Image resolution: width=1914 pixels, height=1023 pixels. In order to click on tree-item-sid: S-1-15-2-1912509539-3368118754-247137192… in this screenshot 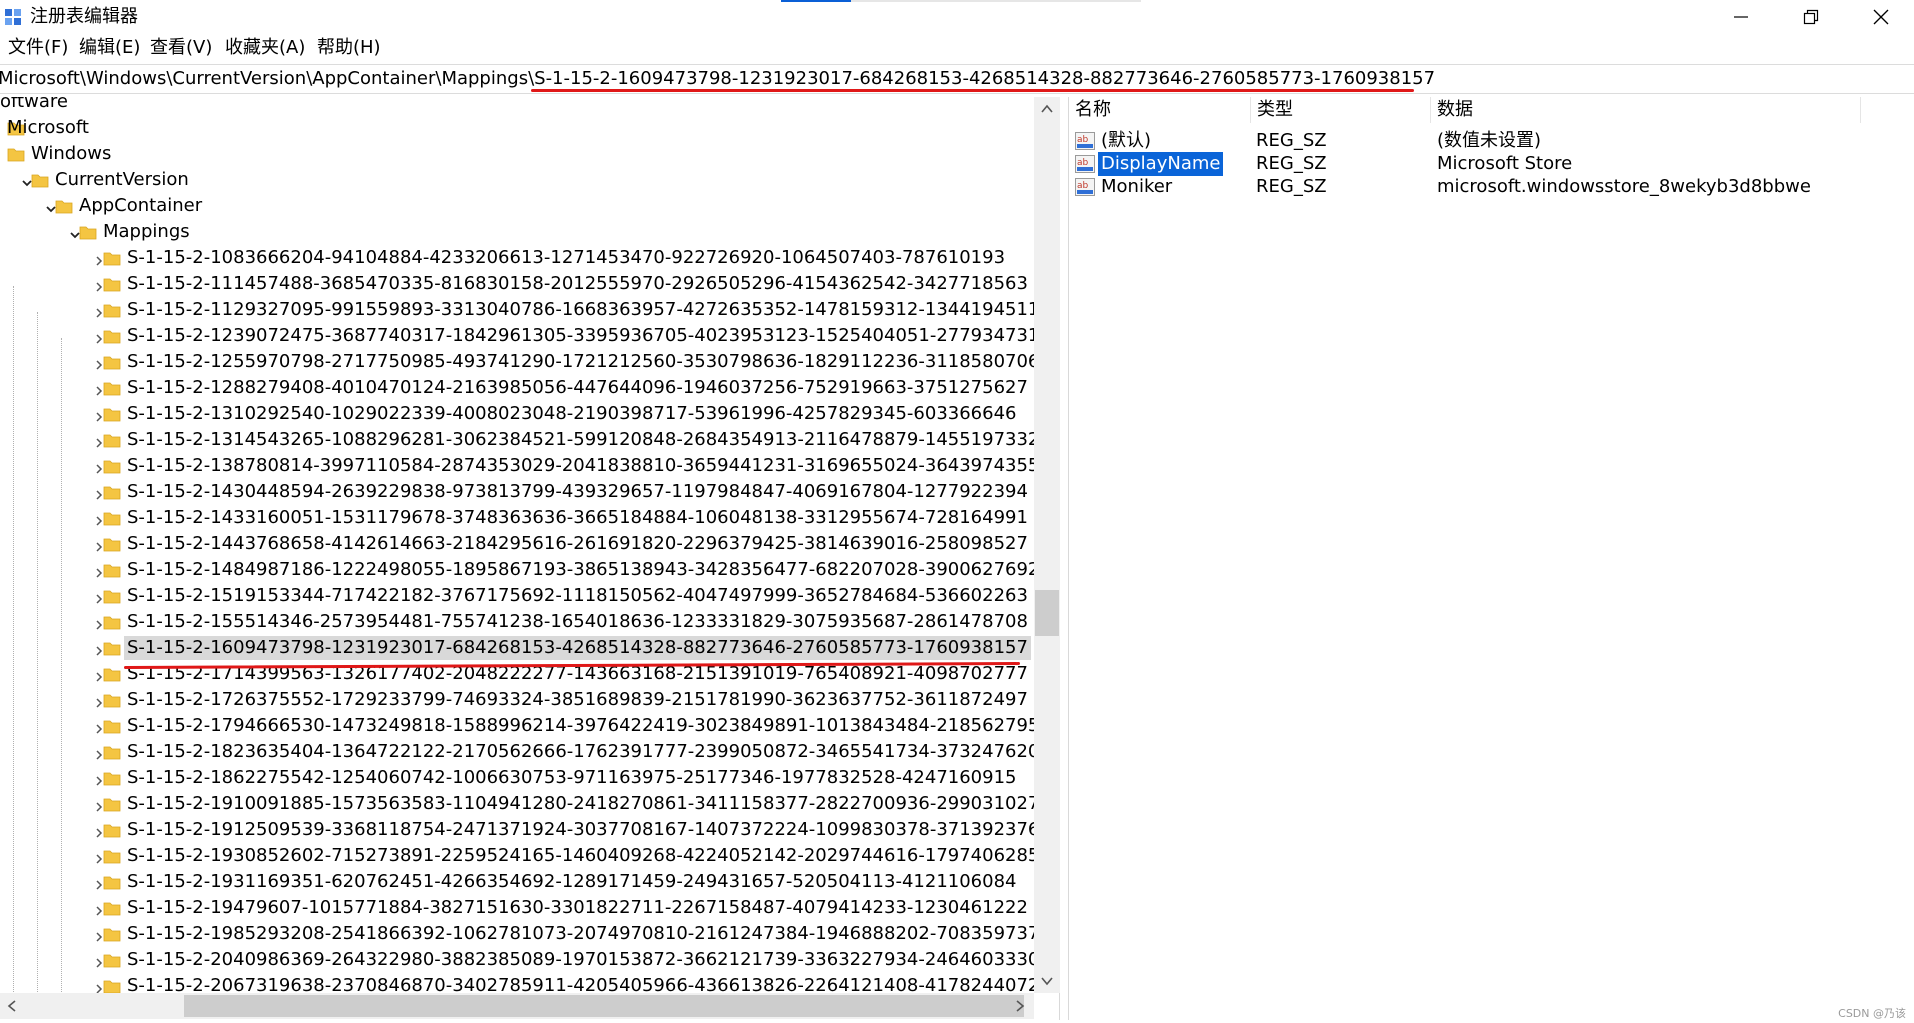, I will do `click(519, 830)`.